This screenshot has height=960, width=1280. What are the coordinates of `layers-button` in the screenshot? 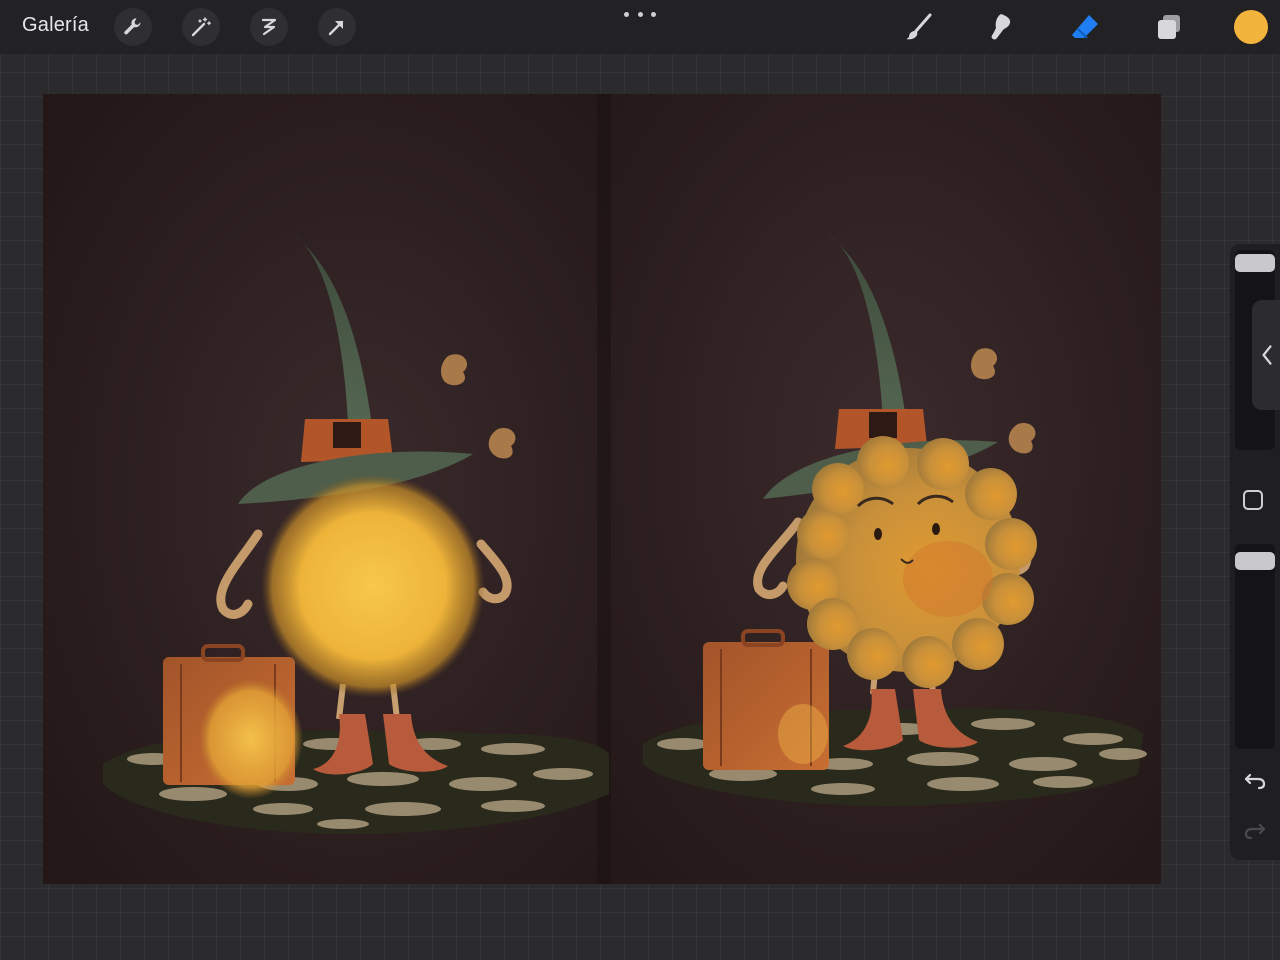 It's located at (1169, 27).